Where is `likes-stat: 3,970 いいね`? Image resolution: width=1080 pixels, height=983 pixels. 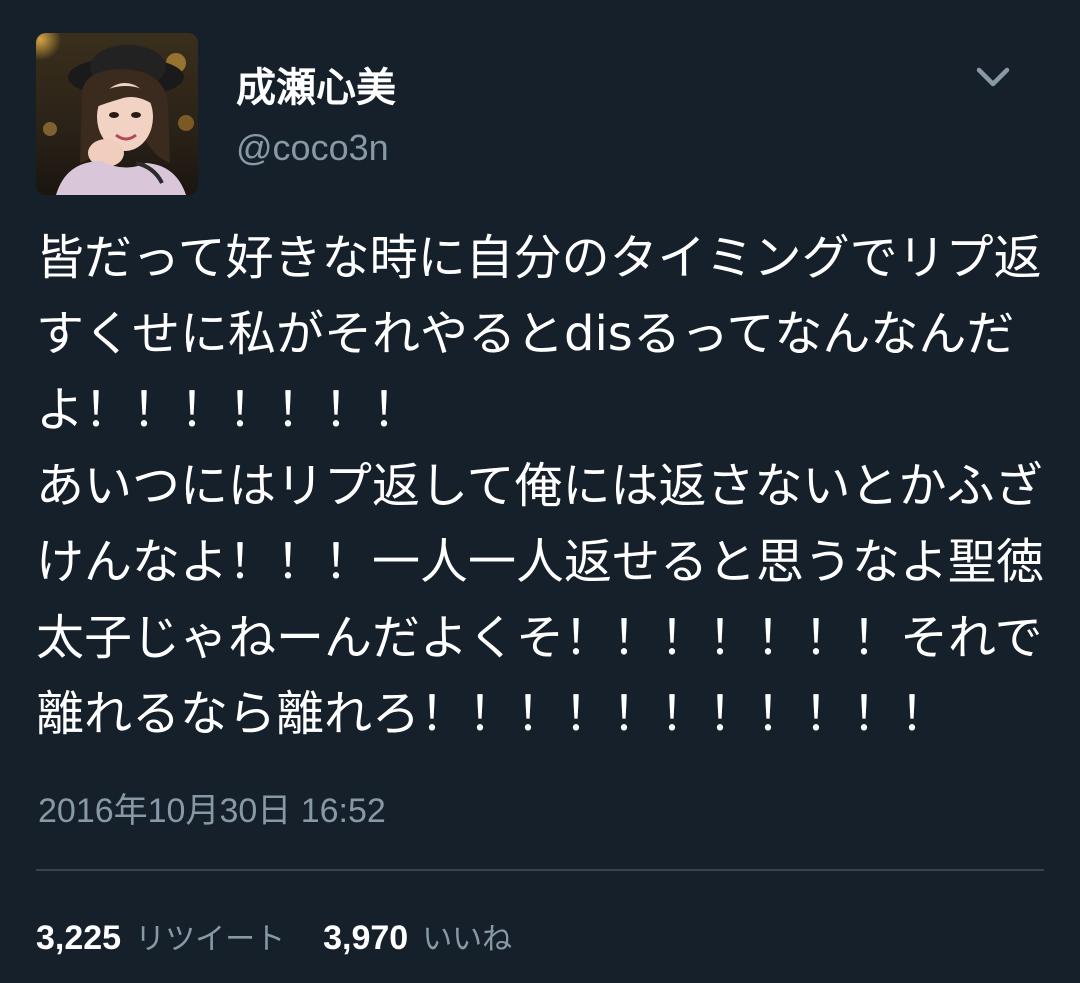 likes-stat: 3,970 いいね is located at coordinates (417, 936).